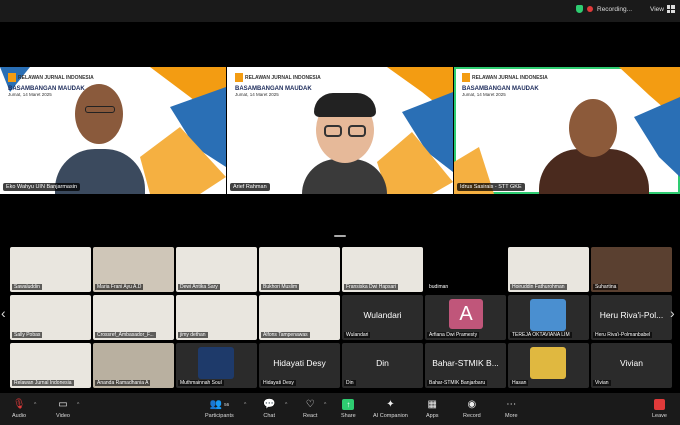 The width and height of the screenshot is (680, 425). Describe the element at coordinates (133, 269) in the screenshot. I see `participant-tile: Maria Frani Ayu A.D` at that location.